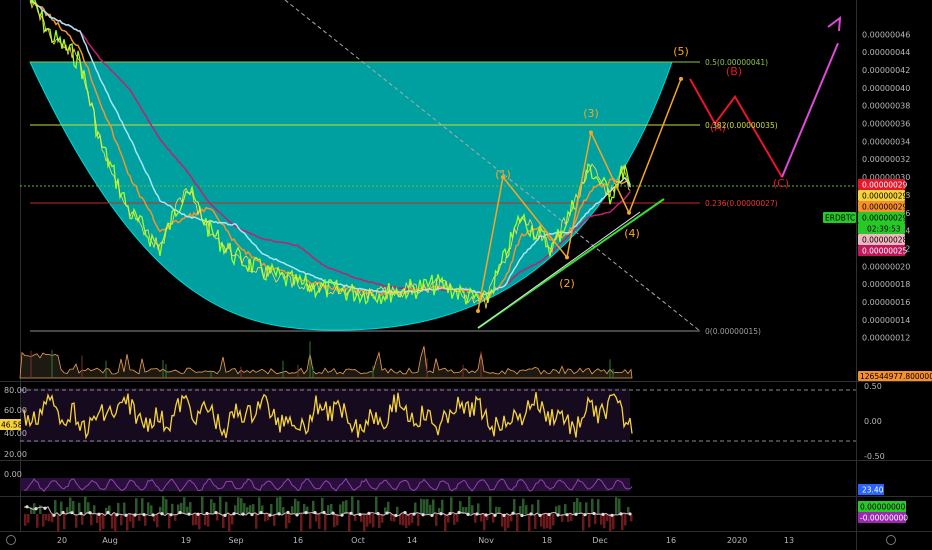 This screenshot has width=932, height=550. Describe the element at coordinates (503, 174) in the screenshot. I see `wave-label-1: (1)` at that location.